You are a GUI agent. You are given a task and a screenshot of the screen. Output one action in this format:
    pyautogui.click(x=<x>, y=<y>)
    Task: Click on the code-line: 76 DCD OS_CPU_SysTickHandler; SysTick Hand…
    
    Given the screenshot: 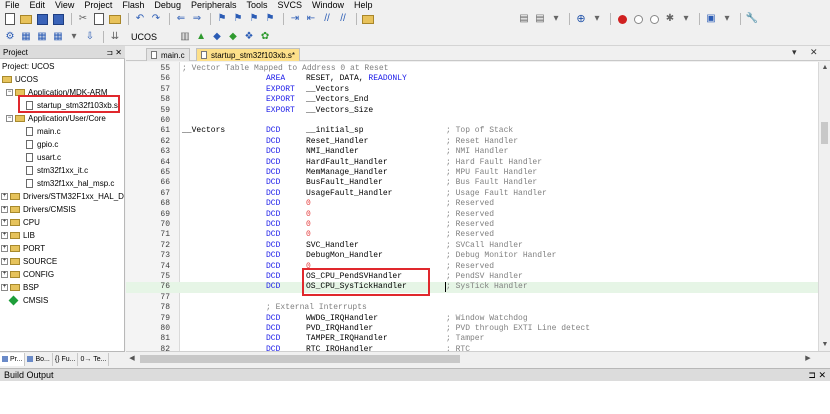 What is the action you would take?
    pyautogui.click(x=472, y=287)
    